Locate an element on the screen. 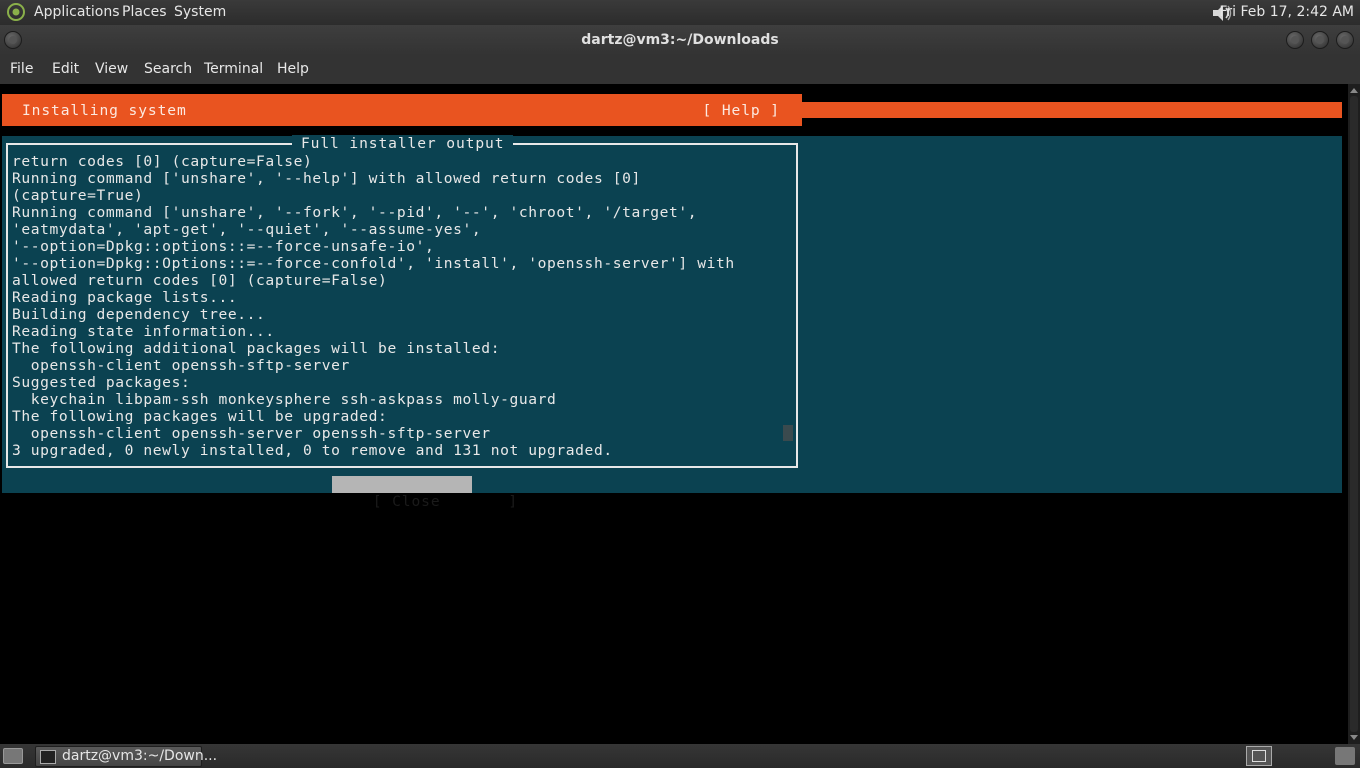  scrollbar-thumb is located at coordinates (1354, 414).